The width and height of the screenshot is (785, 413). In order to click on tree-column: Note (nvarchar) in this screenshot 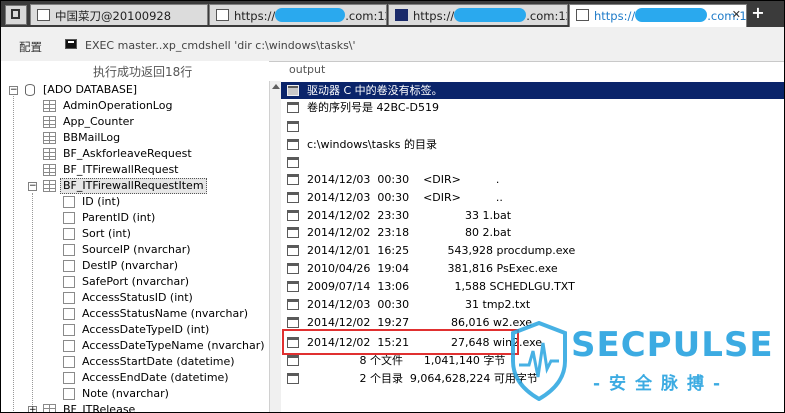, I will do `click(135, 394)`.